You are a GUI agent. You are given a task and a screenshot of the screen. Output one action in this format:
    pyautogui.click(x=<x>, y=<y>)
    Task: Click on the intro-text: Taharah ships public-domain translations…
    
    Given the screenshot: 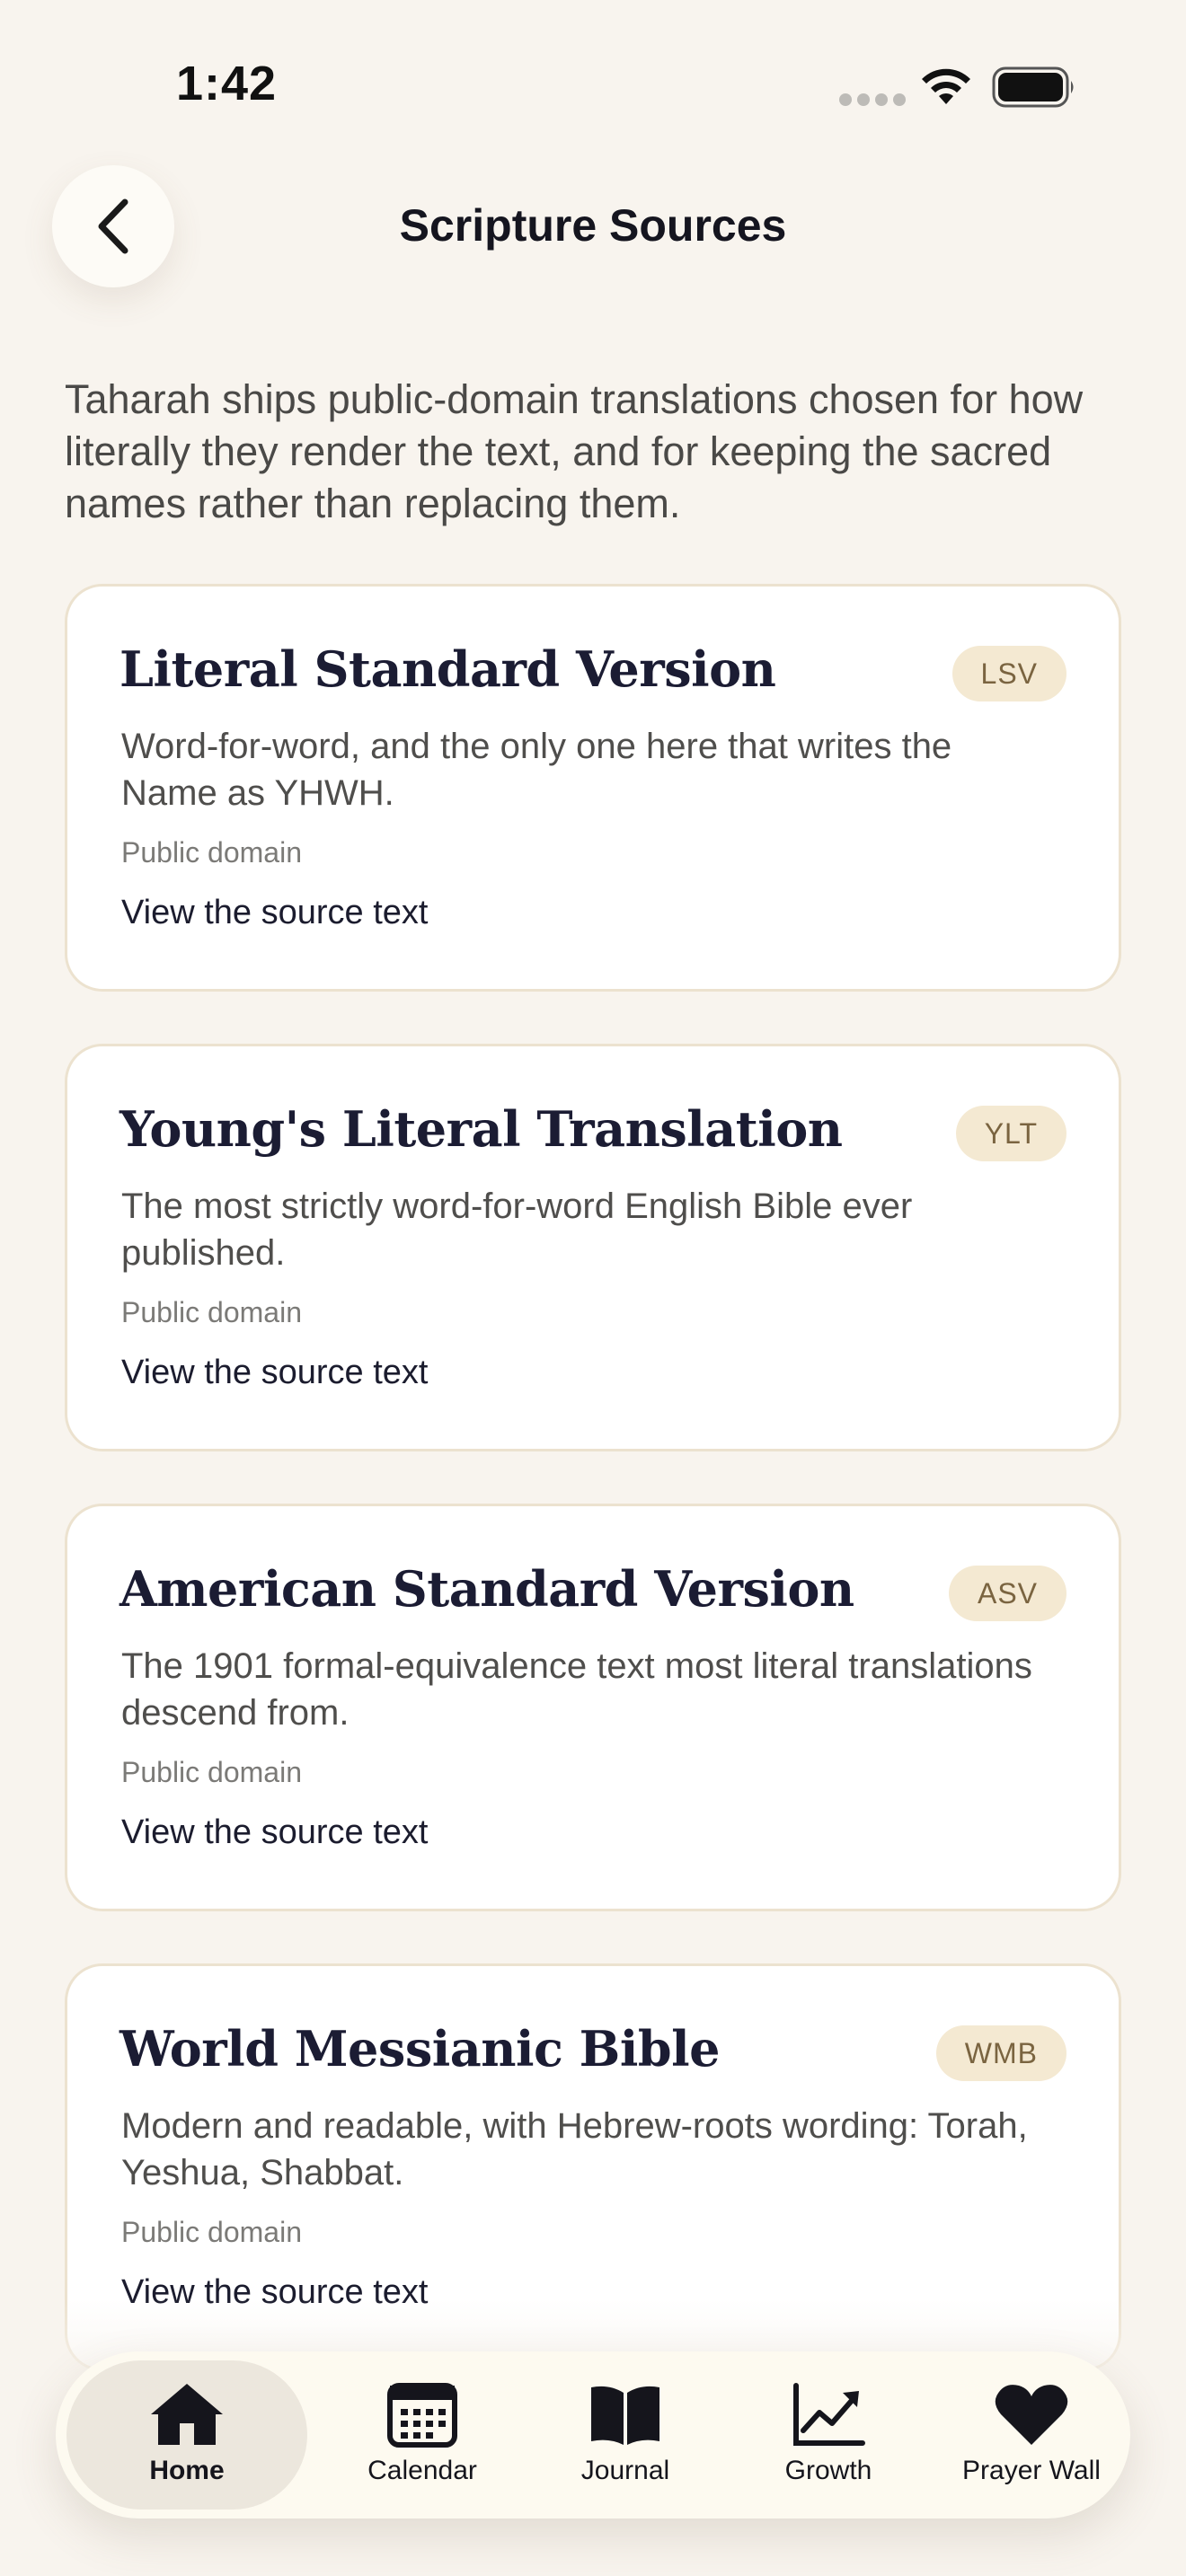 What is the action you would take?
    pyautogui.click(x=574, y=451)
    